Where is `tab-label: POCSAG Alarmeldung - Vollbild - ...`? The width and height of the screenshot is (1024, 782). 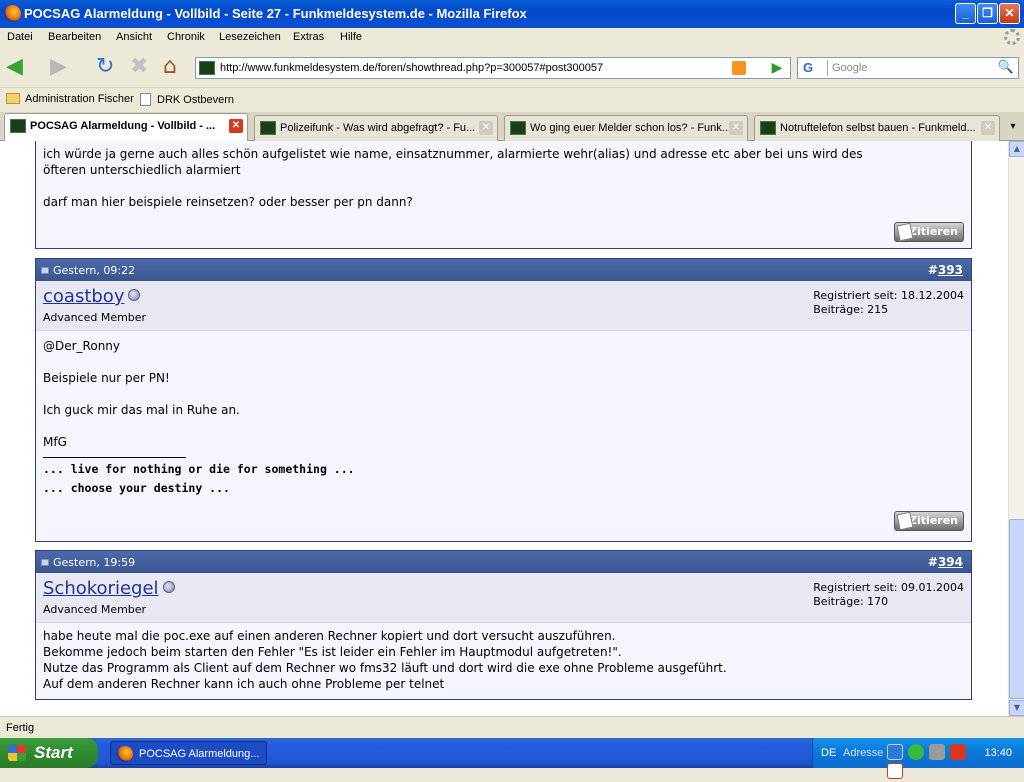 tab-label: POCSAG Alarmeldung - Vollbild - ... is located at coordinates (123, 126).